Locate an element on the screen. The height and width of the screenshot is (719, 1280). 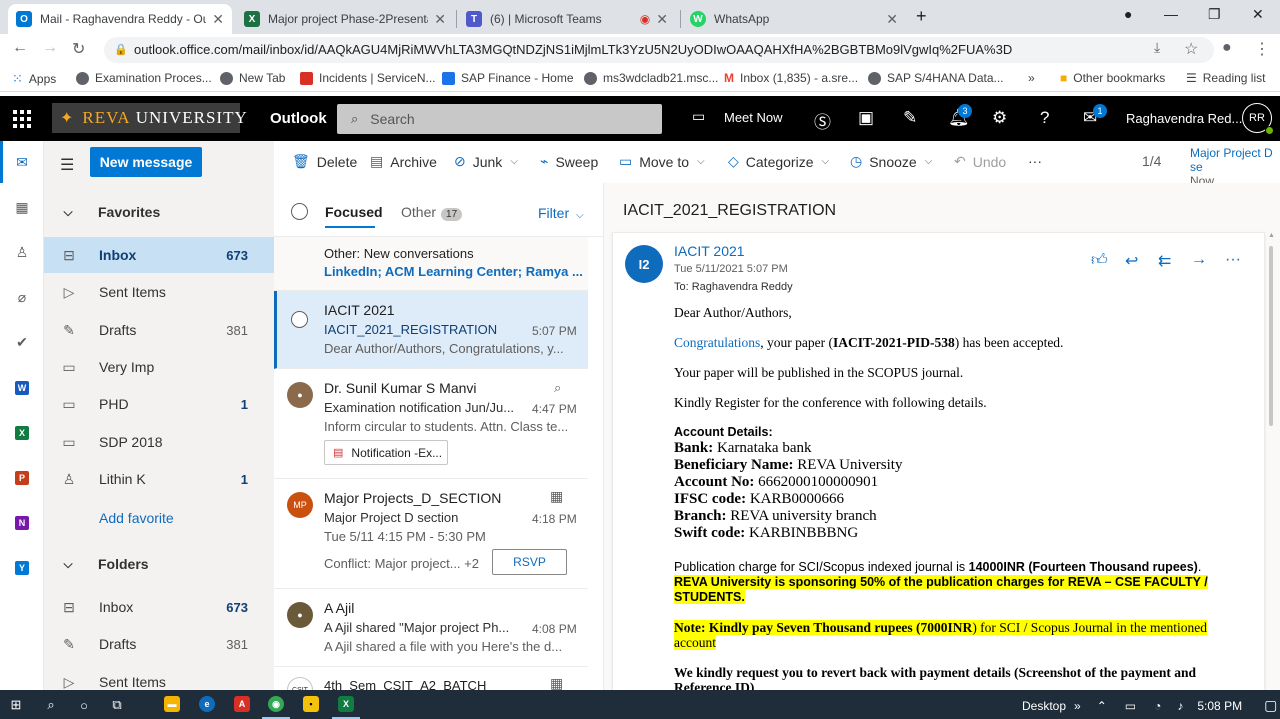
tab-whatsapp: W WhatsApp ✕ is located at coordinates (794, 19).